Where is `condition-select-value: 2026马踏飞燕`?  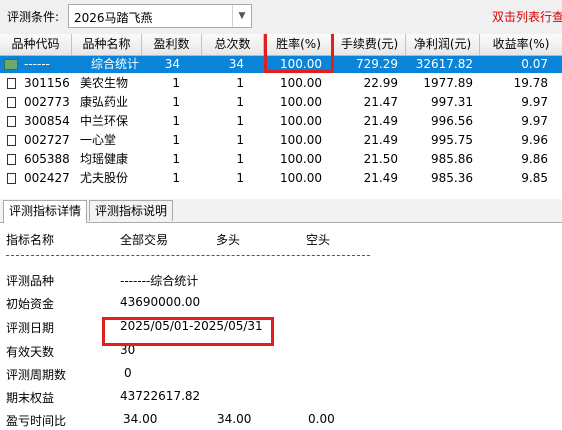 condition-select-value: 2026马踏飞燕 is located at coordinates (113, 18).